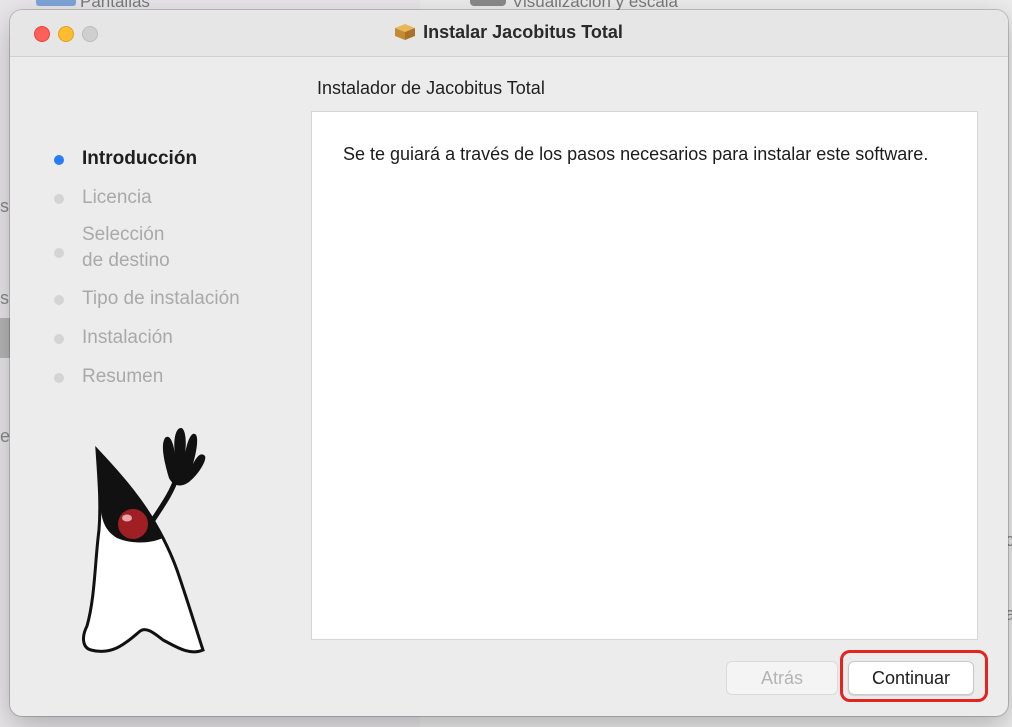 This screenshot has width=1012, height=727. What do you see at coordinates (56, 3) in the screenshot?
I see `display-icon` at bounding box center [56, 3].